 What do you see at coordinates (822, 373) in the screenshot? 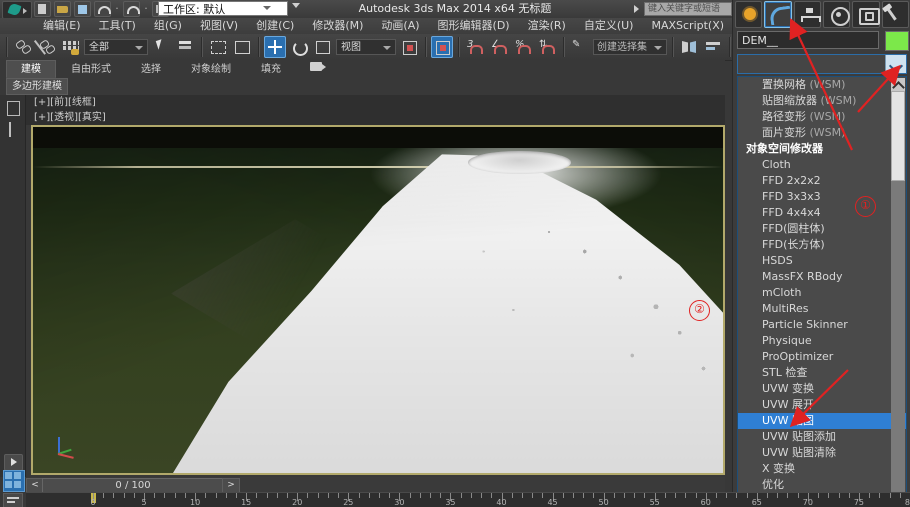
I see `modifier-list-item: STL 检查` at bounding box center [822, 373].